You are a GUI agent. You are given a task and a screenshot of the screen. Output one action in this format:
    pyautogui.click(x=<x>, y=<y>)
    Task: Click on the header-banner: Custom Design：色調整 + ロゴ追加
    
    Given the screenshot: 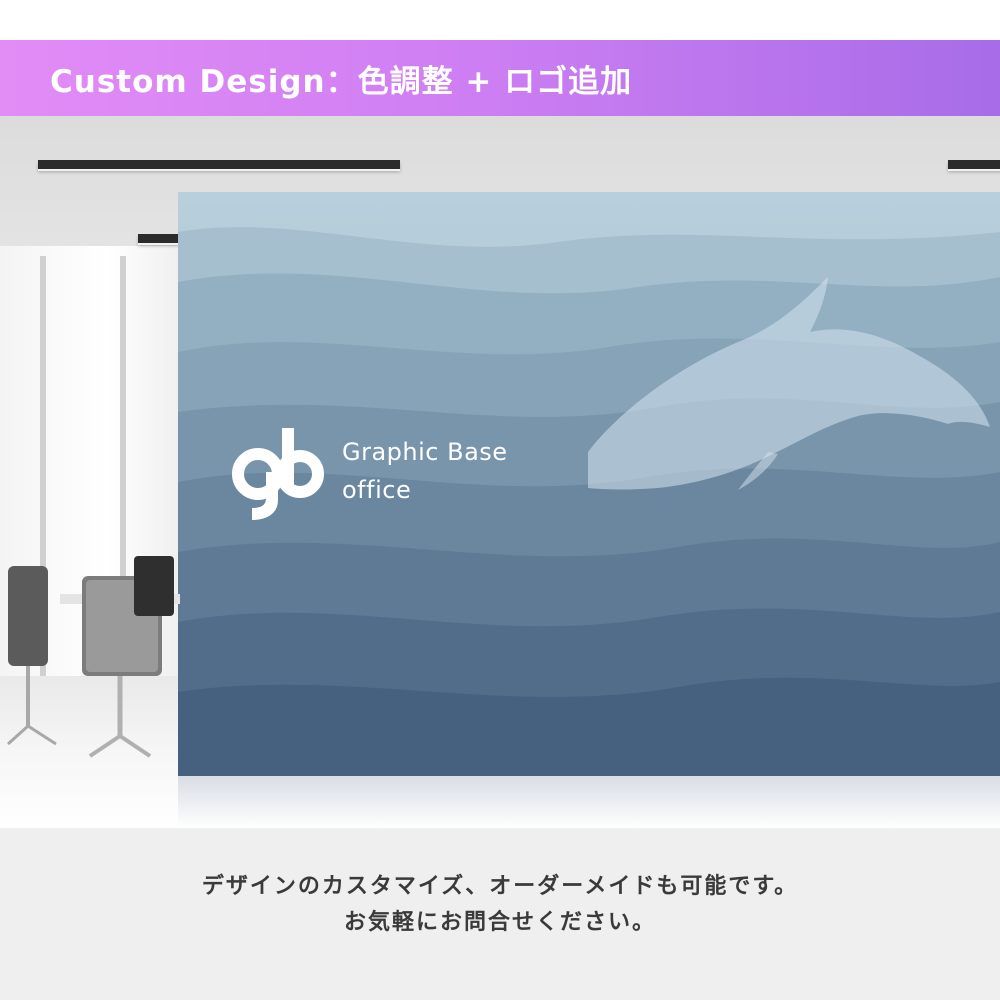 What is the action you would take?
    pyautogui.click(x=500, y=78)
    